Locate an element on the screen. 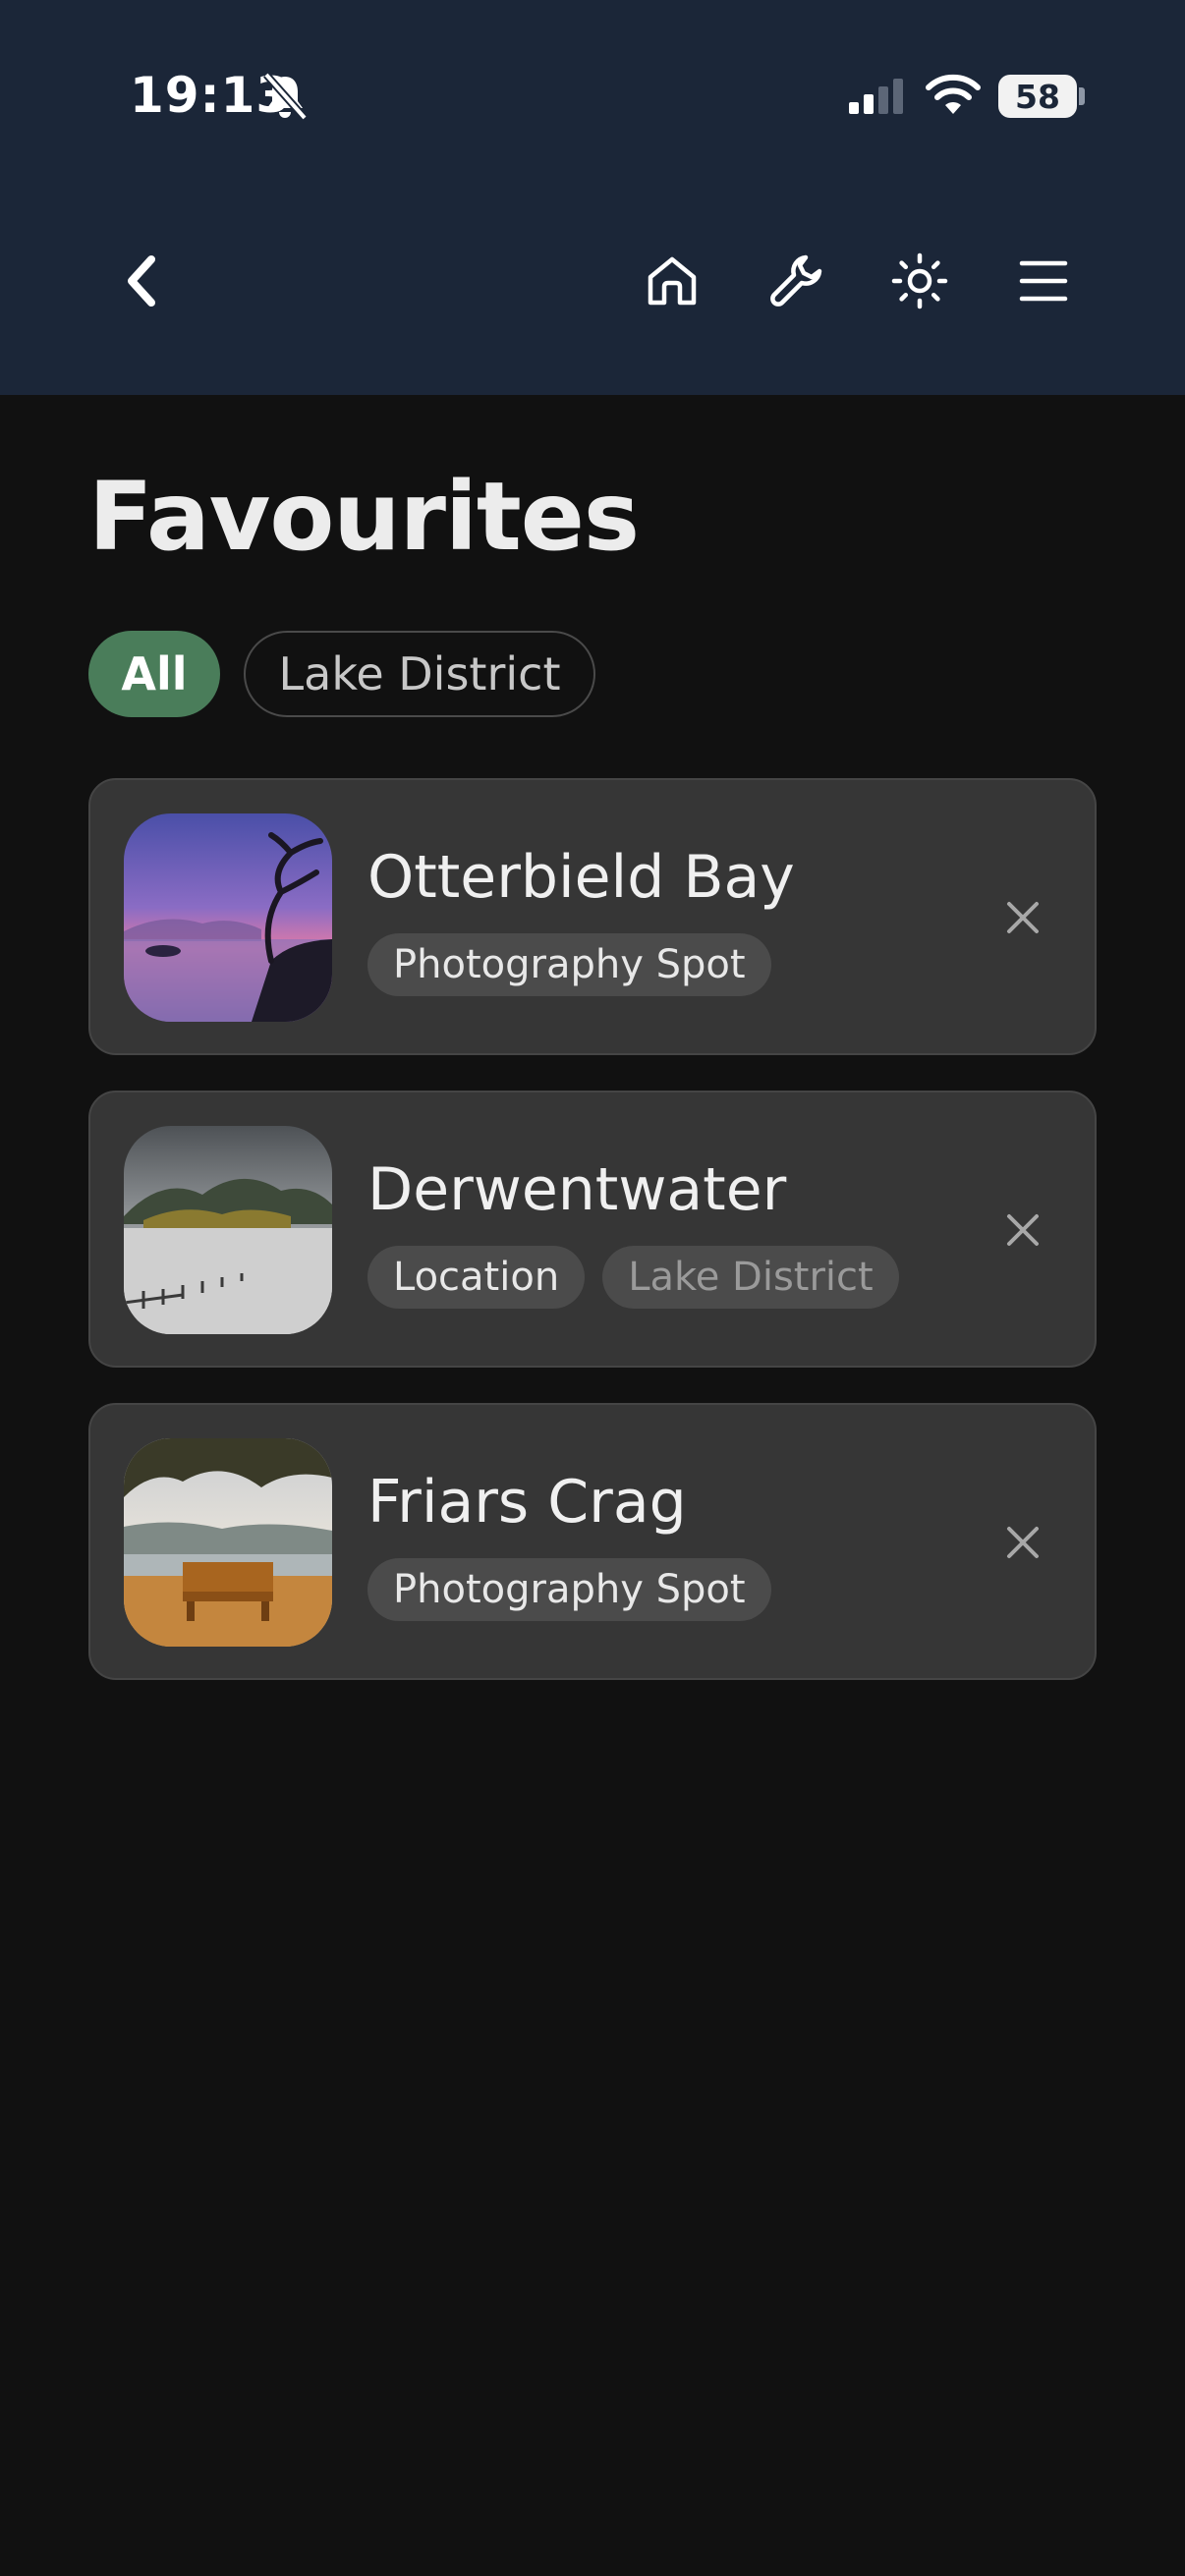  hamburger-menu-icon is located at coordinates (1044, 281).